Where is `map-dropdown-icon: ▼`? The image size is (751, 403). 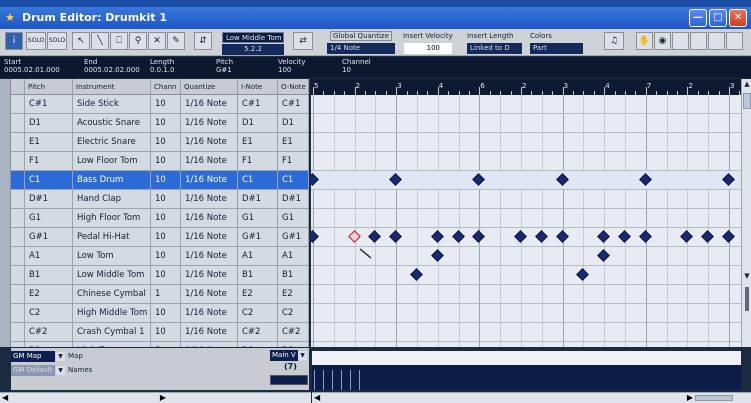
map-dropdown-icon: ▼ is located at coordinates (60, 356).